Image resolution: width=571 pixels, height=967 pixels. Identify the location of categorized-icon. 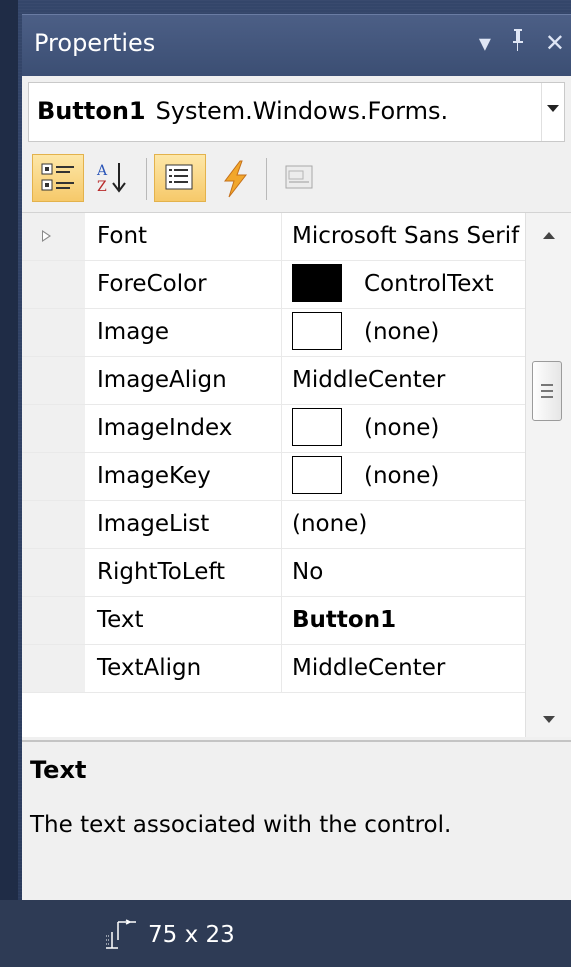
(57, 177).